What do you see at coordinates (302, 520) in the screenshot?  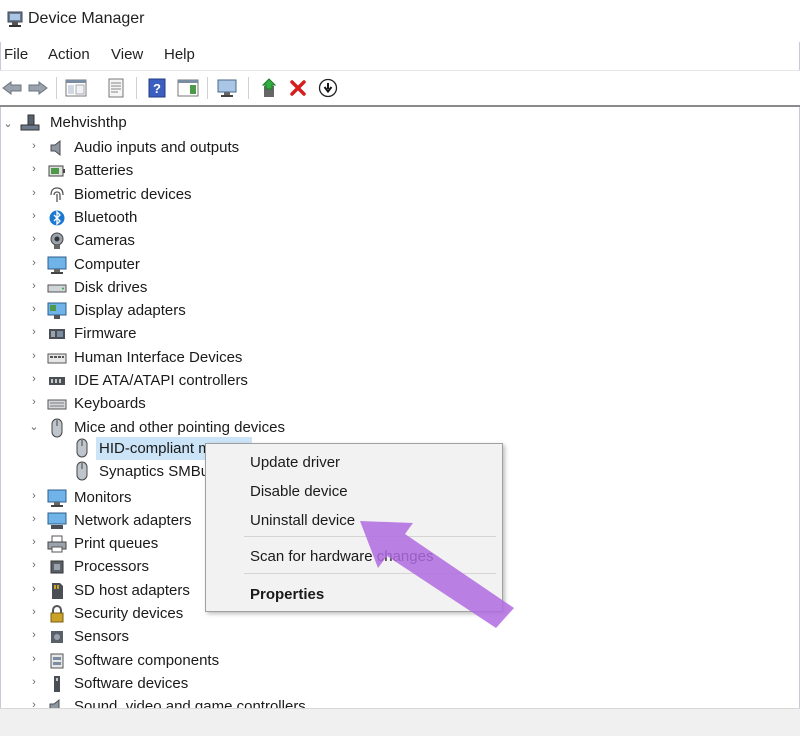 I see `menu-item-uninstall-device: Uninstall device` at bounding box center [302, 520].